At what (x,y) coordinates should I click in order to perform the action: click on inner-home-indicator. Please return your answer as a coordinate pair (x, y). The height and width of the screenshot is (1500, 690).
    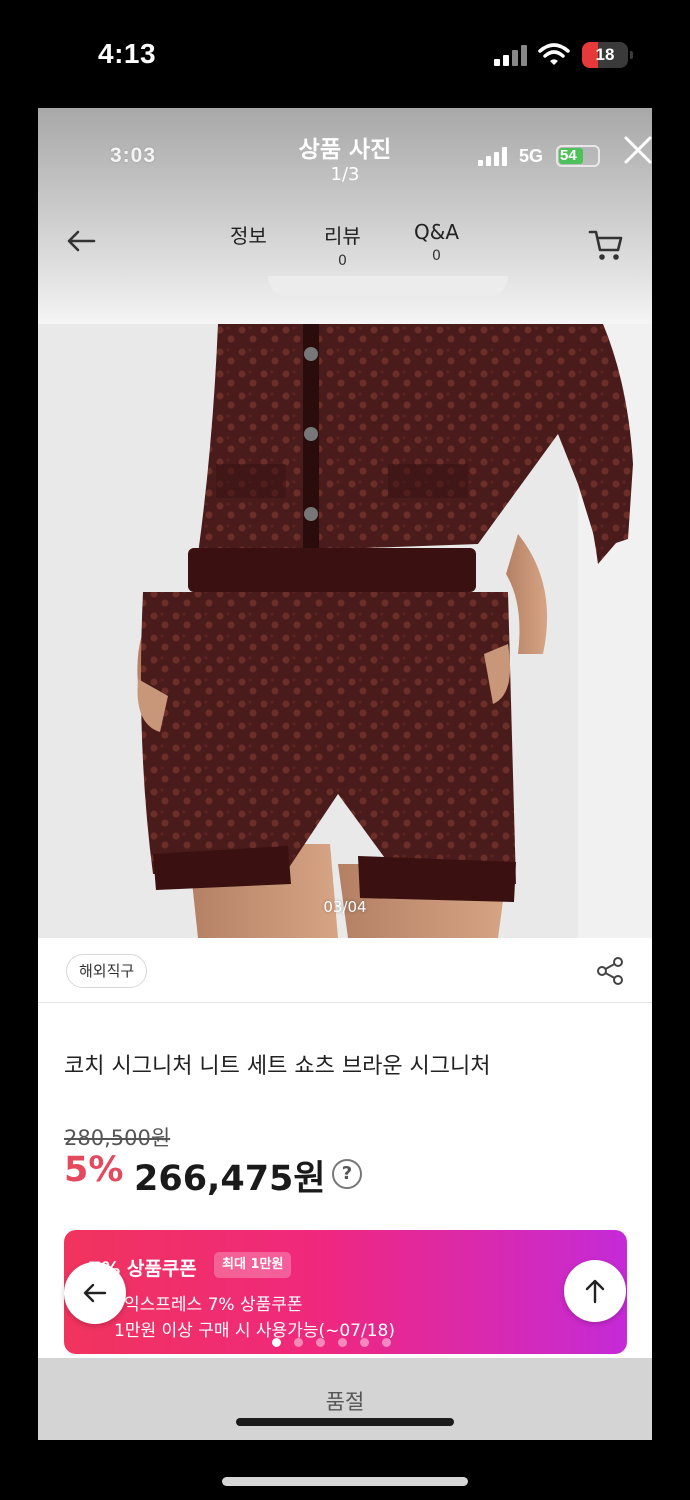
    Looking at the image, I should click on (345, 1422).